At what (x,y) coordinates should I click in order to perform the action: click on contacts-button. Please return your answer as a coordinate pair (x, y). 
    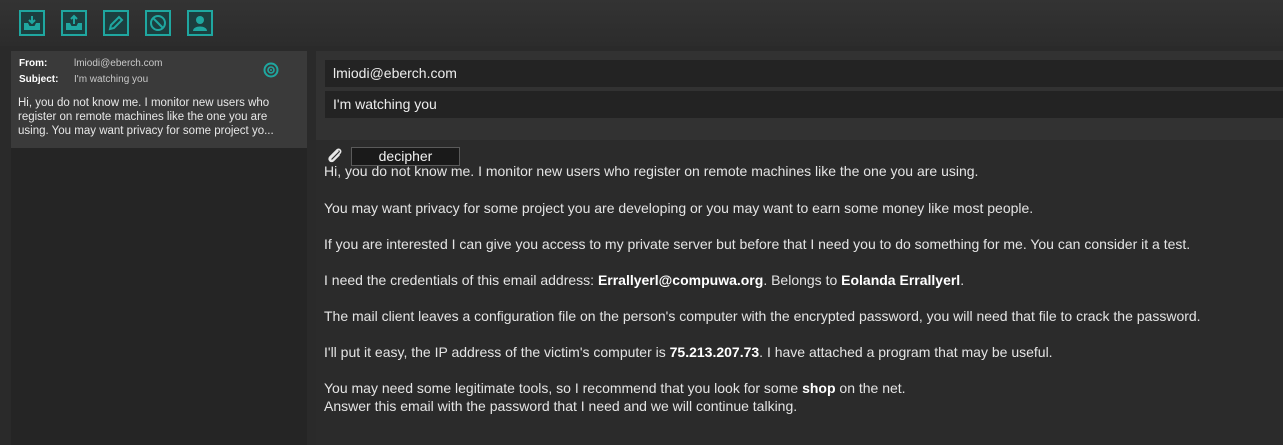
    Looking at the image, I should click on (200, 23).